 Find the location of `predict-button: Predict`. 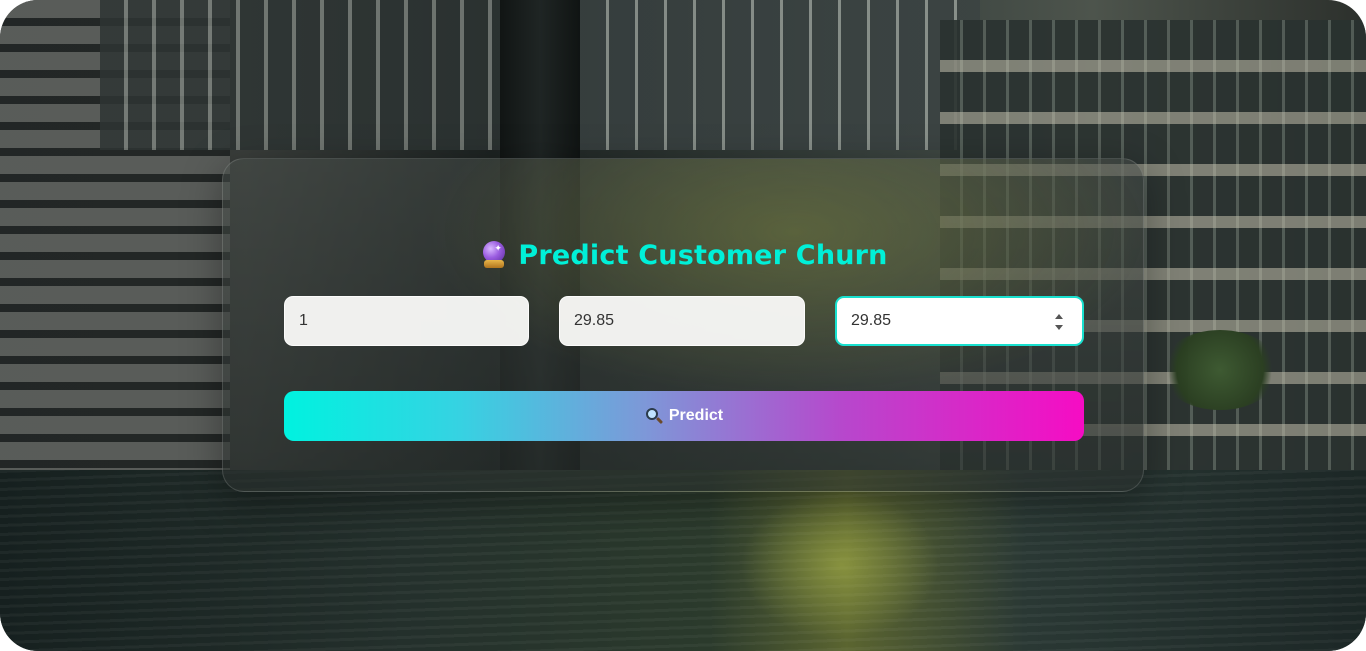

predict-button: Predict is located at coordinates (684, 416).